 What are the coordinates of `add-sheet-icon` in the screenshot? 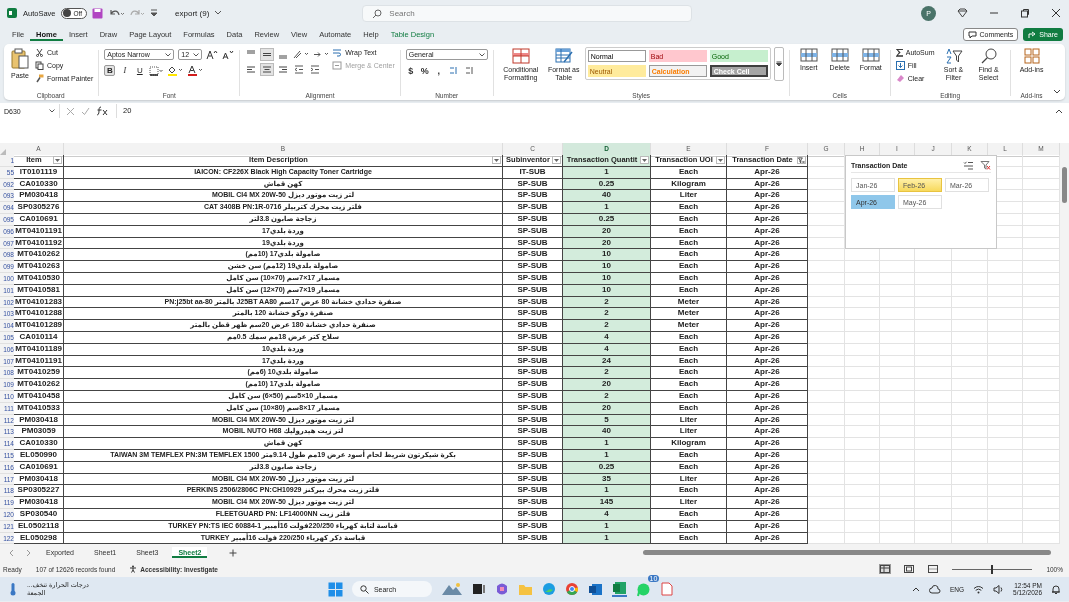 It's located at (233, 552).